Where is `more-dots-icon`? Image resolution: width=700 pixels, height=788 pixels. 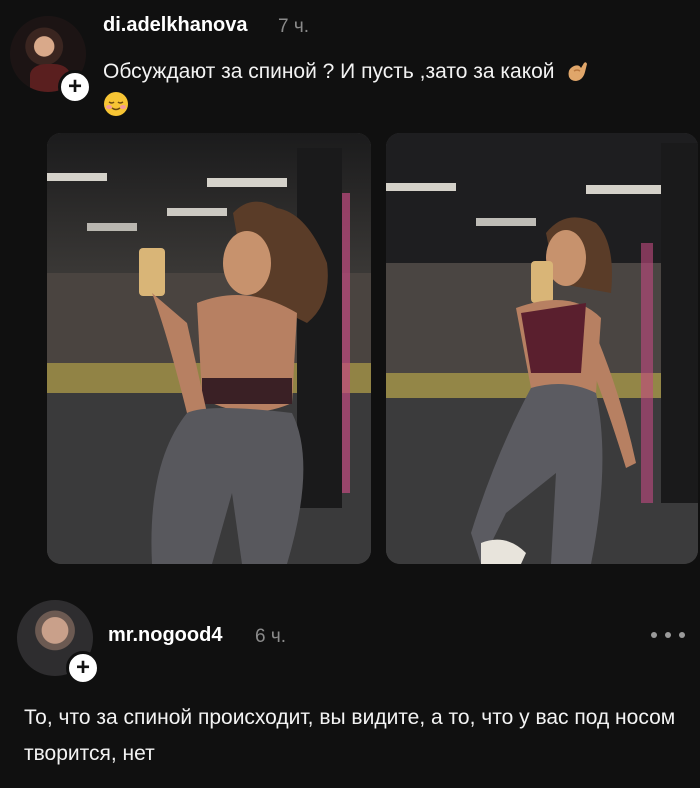
more-dots-icon is located at coordinates (668, 635).